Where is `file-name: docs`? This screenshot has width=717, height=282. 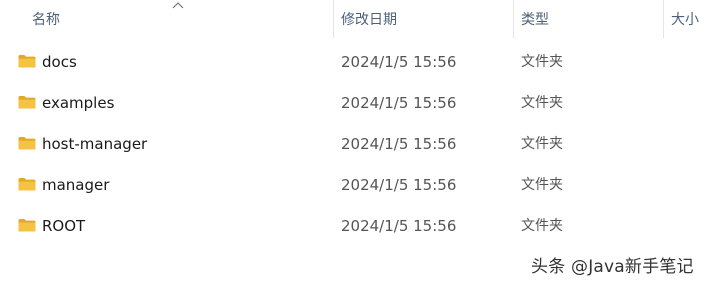
file-name: docs is located at coordinates (59, 62).